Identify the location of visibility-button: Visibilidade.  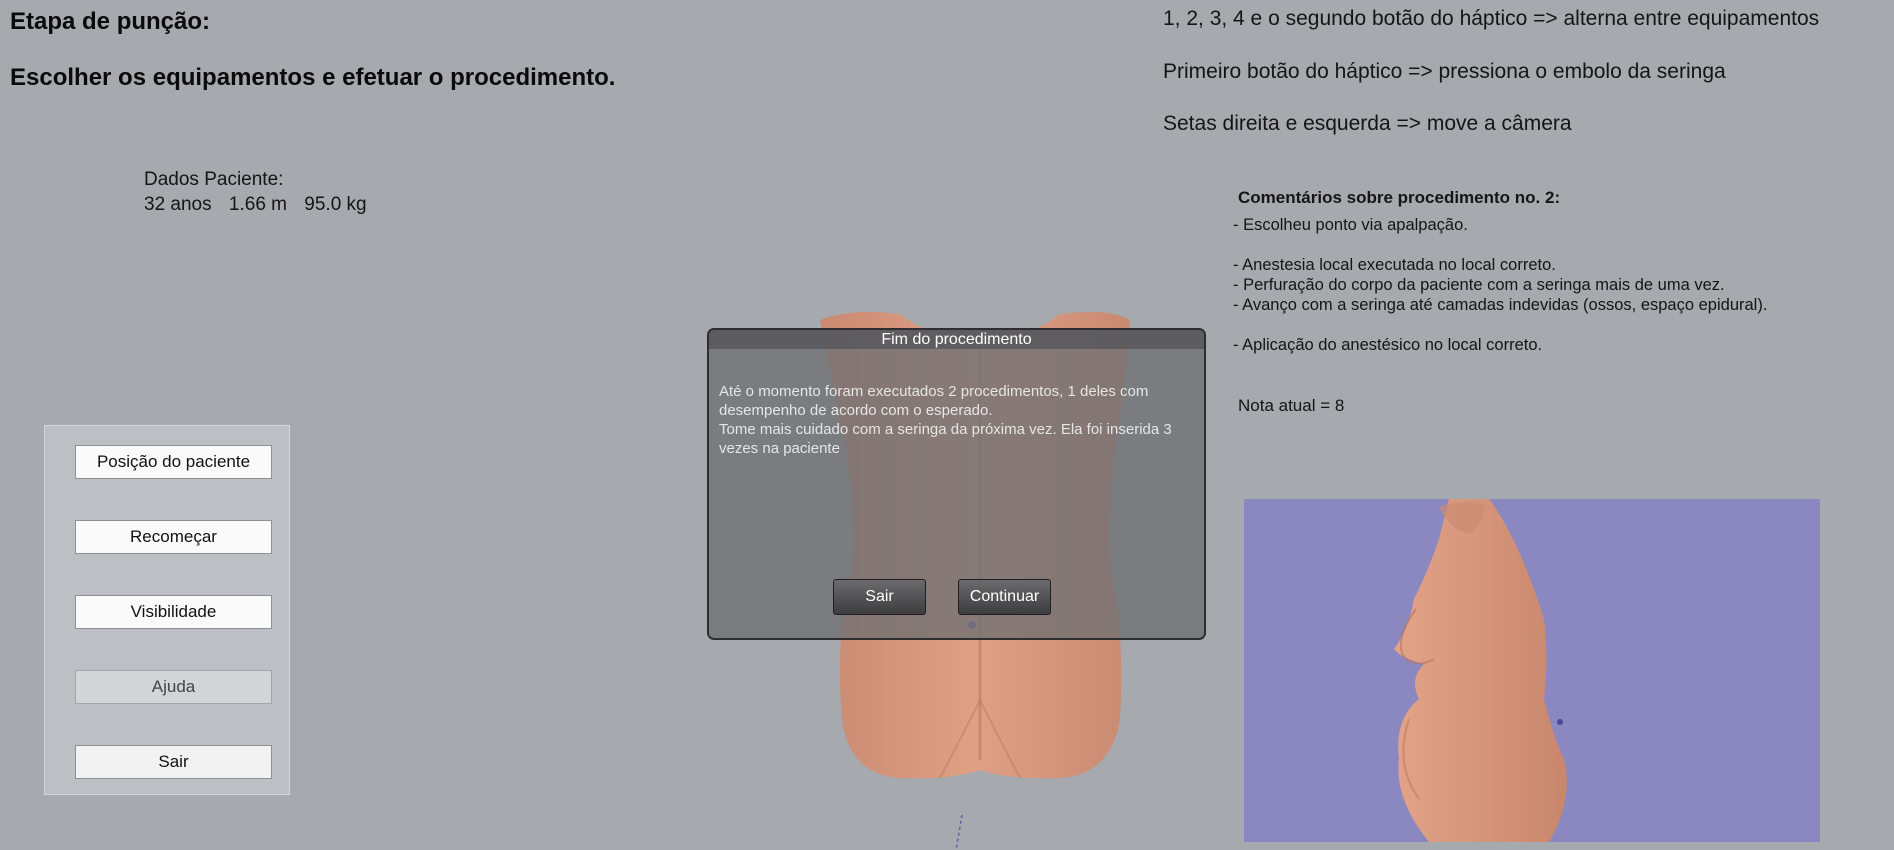
(173, 612).